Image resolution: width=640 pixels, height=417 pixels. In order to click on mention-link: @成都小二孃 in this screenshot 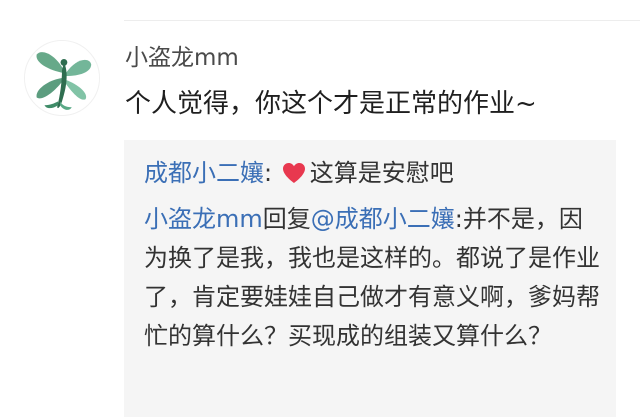, I will do `click(383, 219)`.